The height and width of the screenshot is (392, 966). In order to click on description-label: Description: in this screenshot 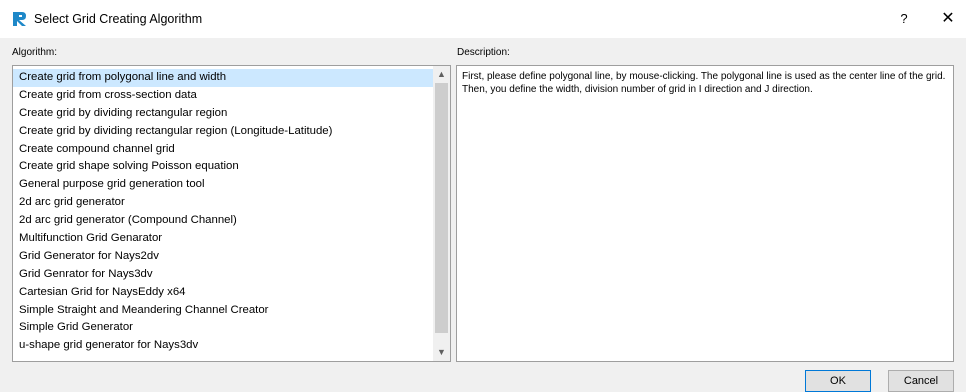, I will do `click(483, 52)`.